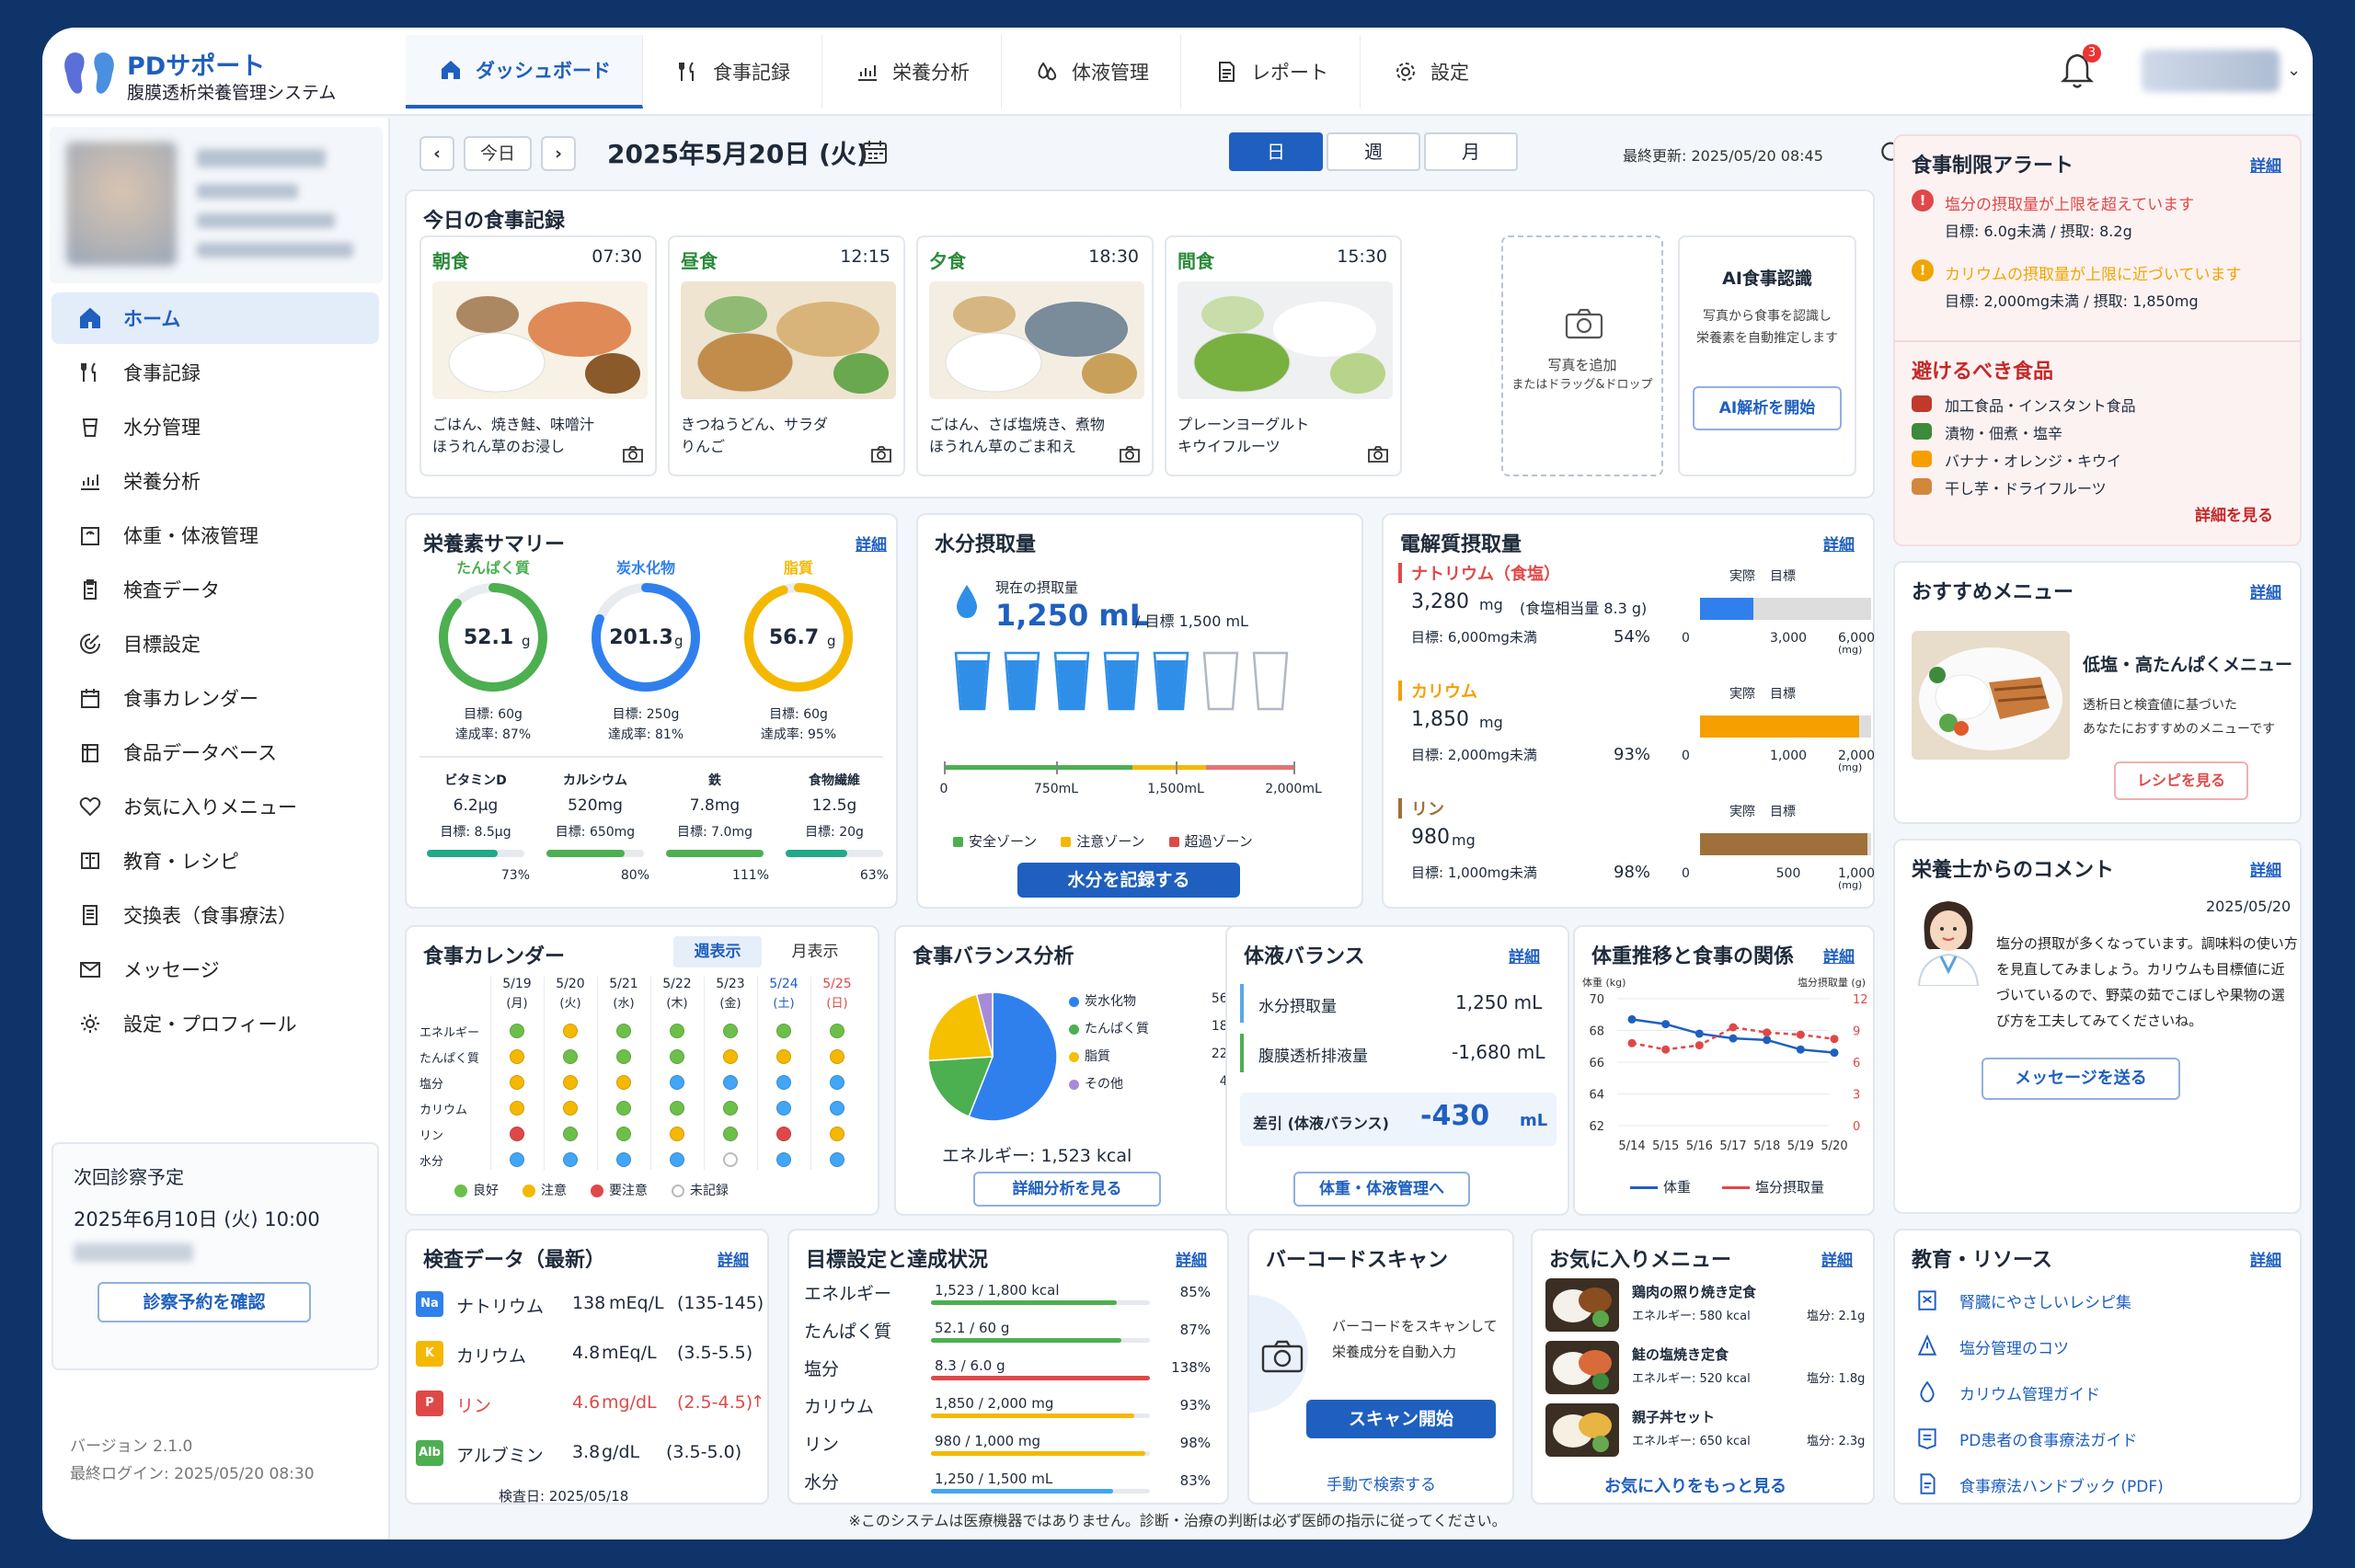 The width and height of the screenshot is (2355, 1568). What do you see at coordinates (1067, 1189) in the screenshot?
I see `balance-detail-button: 詳細分析を見る` at bounding box center [1067, 1189].